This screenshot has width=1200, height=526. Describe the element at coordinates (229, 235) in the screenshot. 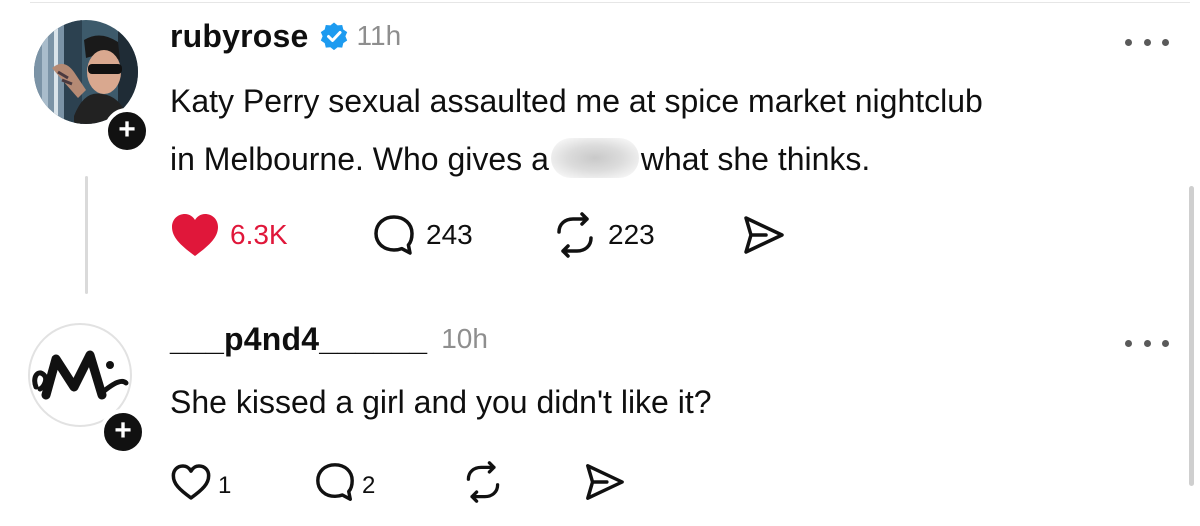

I see `like-button: 6.3K` at that location.